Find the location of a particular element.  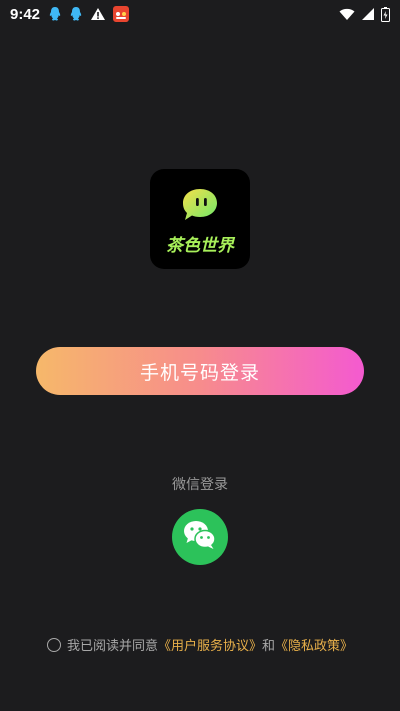

privacy-policy-link: 《隐私政策》 is located at coordinates (314, 644).